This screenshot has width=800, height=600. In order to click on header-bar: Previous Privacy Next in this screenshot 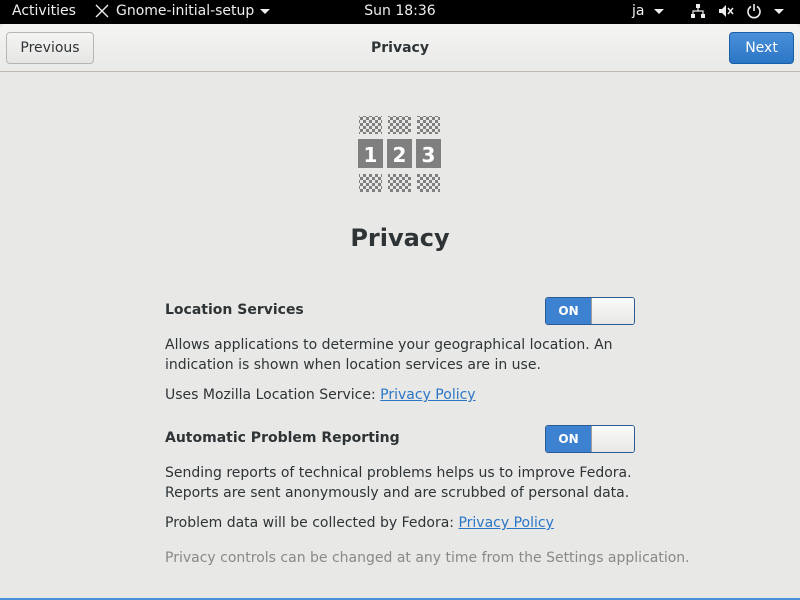, I will do `click(400, 48)`.